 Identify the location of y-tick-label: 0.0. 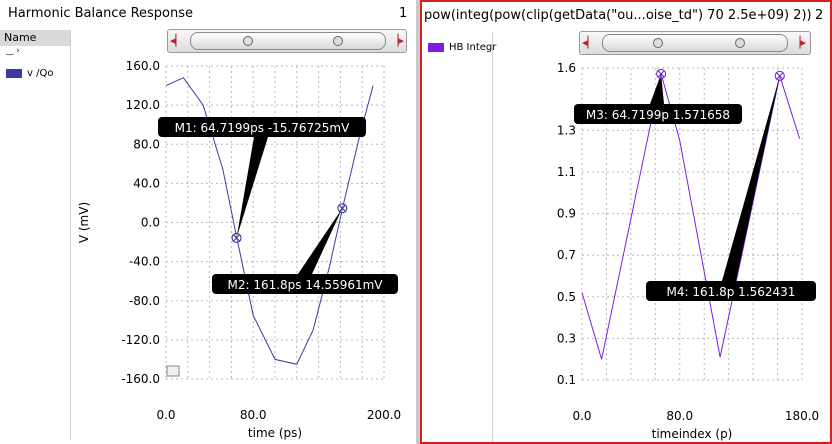
(150, 223).